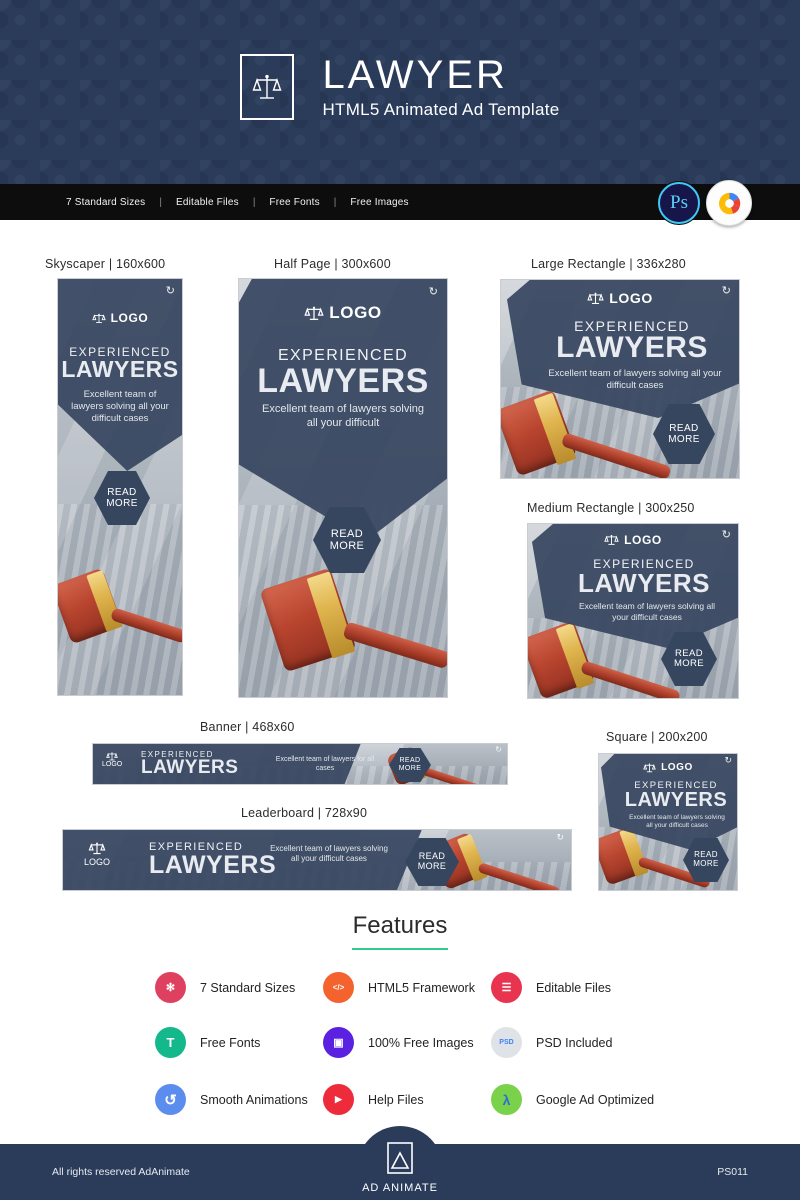  What do you see at coordinates (379, 202) in the screenshot?
I see `ribbon-item-3: Free Images` at bounding box center [379, 202].